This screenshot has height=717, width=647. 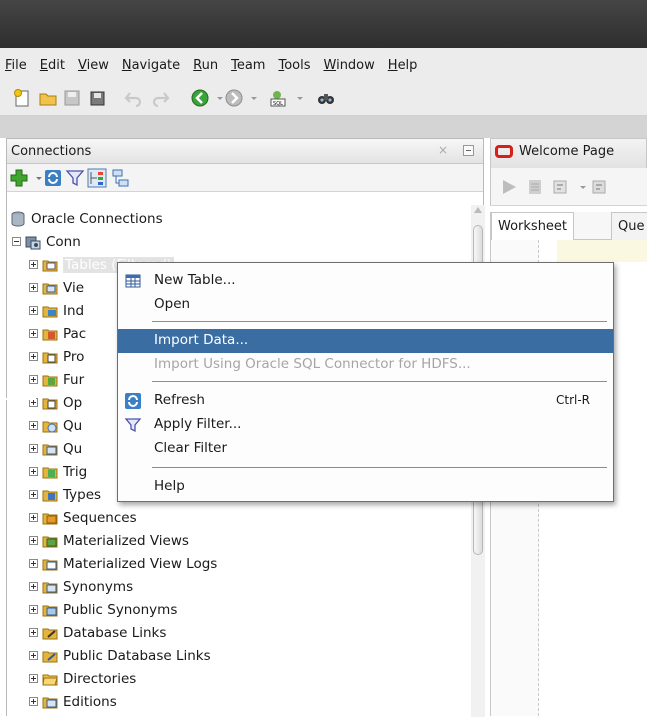 I want to click on tab-worksheet: Worksheet, so click(x=533, y=226).